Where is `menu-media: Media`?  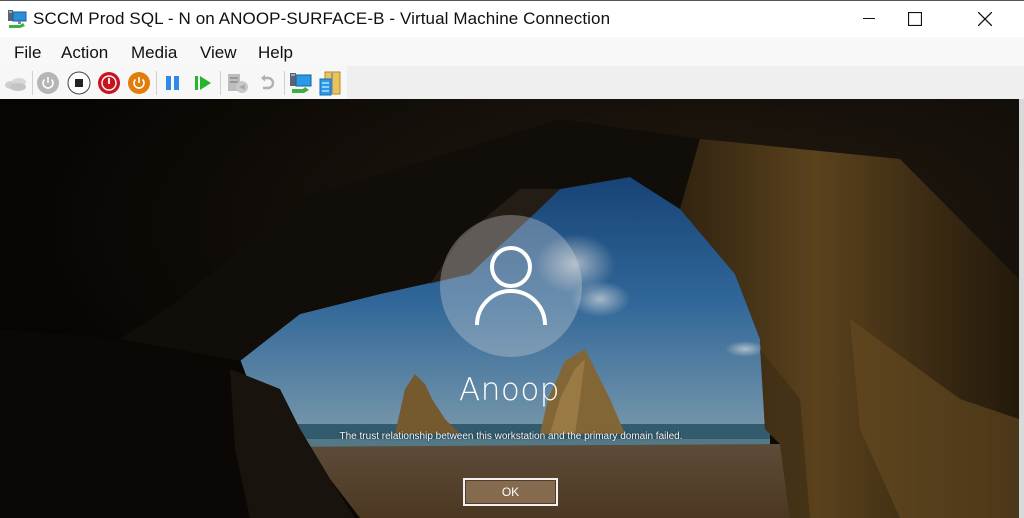 menu-media: Media is located at coordinates (154, 53).